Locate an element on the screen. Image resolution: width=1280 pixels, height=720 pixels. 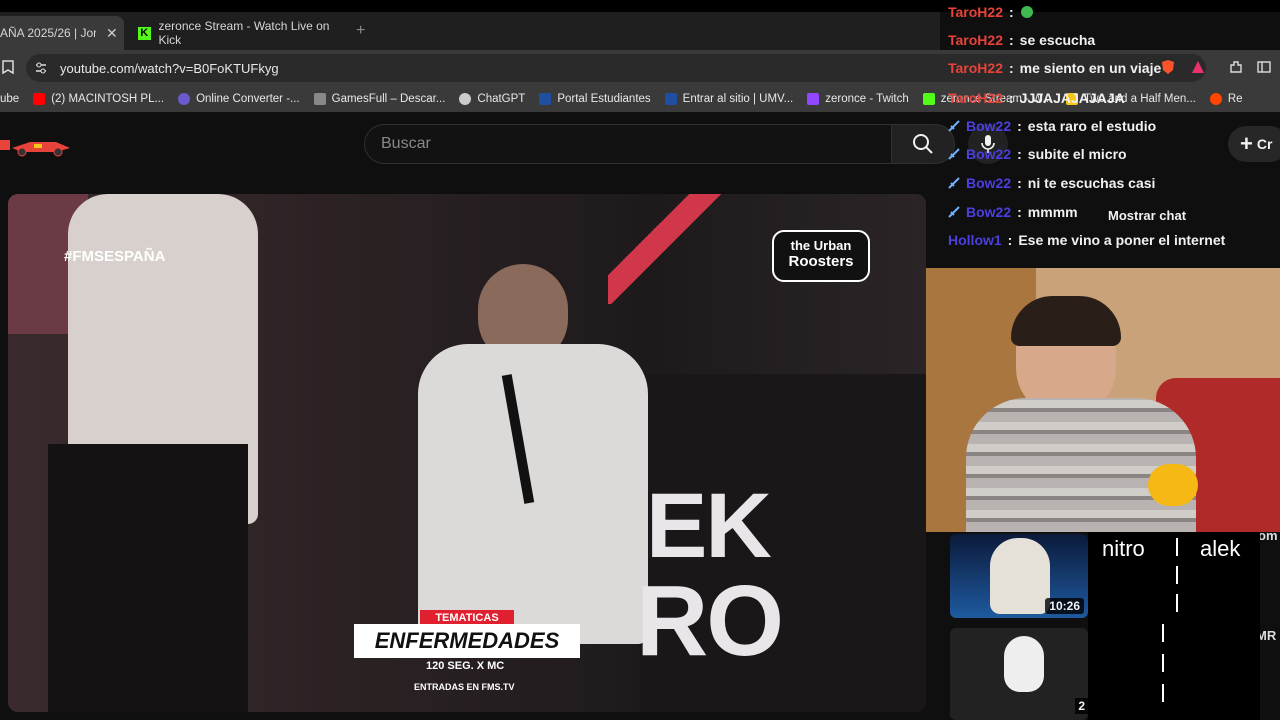
tickets-text: ENTRADAS EN FMS.TV is located at coordinates (464, 687).